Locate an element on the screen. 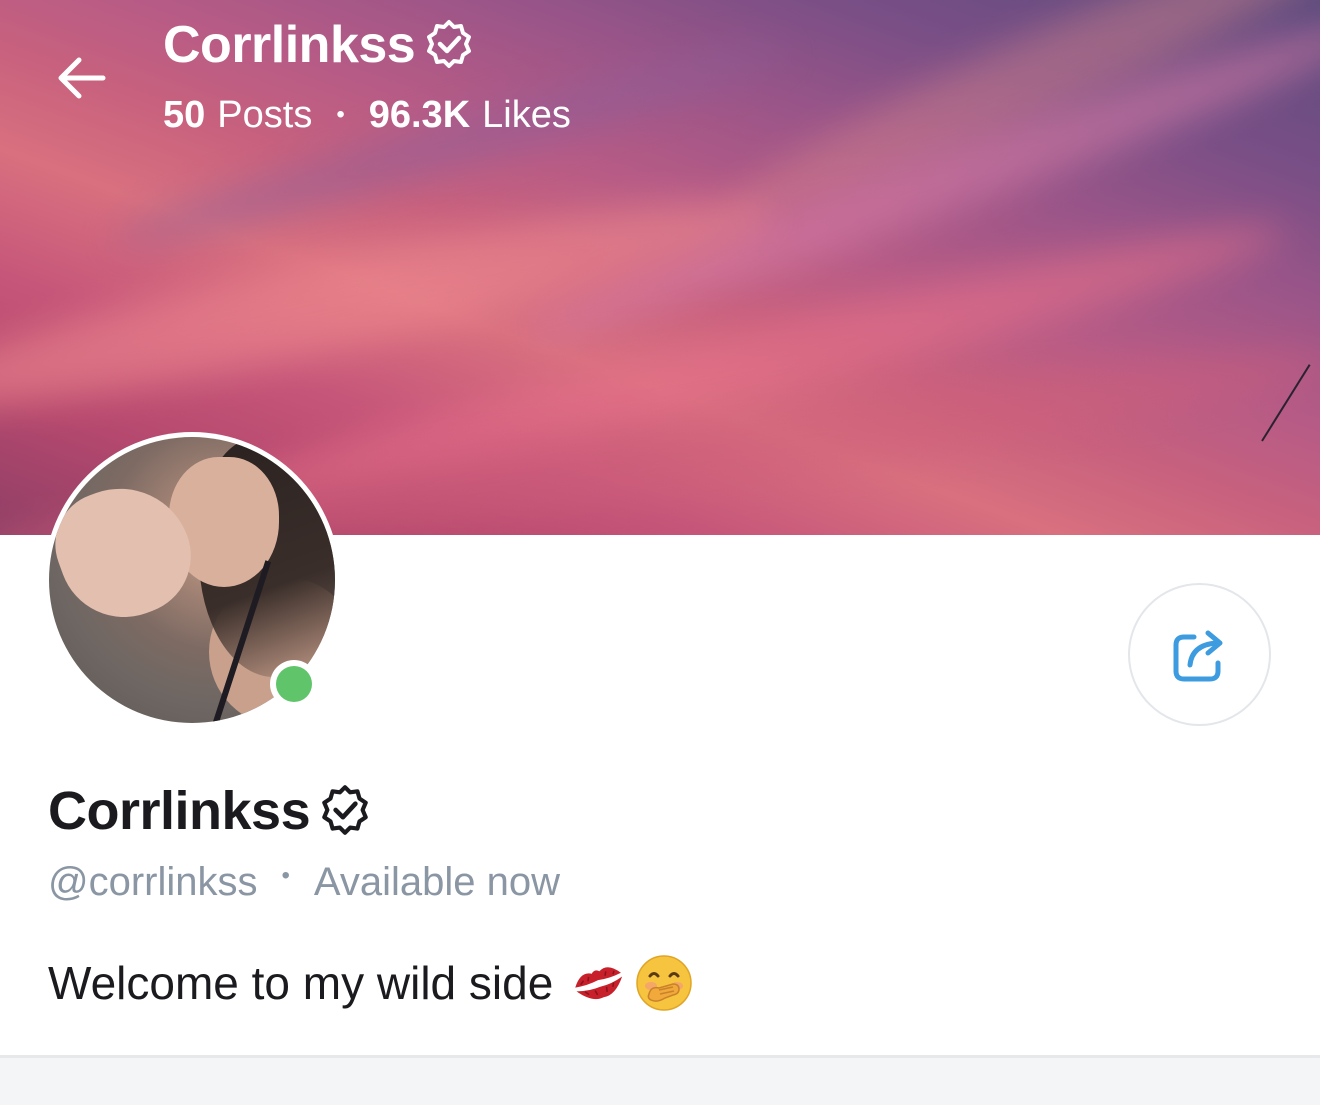 This screenshot has width=1320, height=1105. likes-count: 96.3K is located at coordinates (419, 114).